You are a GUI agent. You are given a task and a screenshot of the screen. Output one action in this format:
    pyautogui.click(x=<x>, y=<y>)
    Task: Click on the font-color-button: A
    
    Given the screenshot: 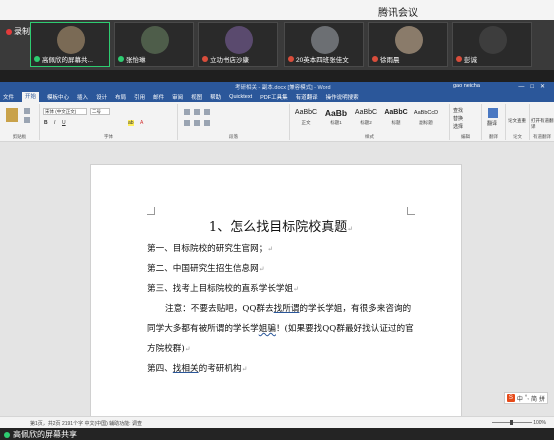 What is the action you would take?
    pyautogui.click(x=141, y=123)
    